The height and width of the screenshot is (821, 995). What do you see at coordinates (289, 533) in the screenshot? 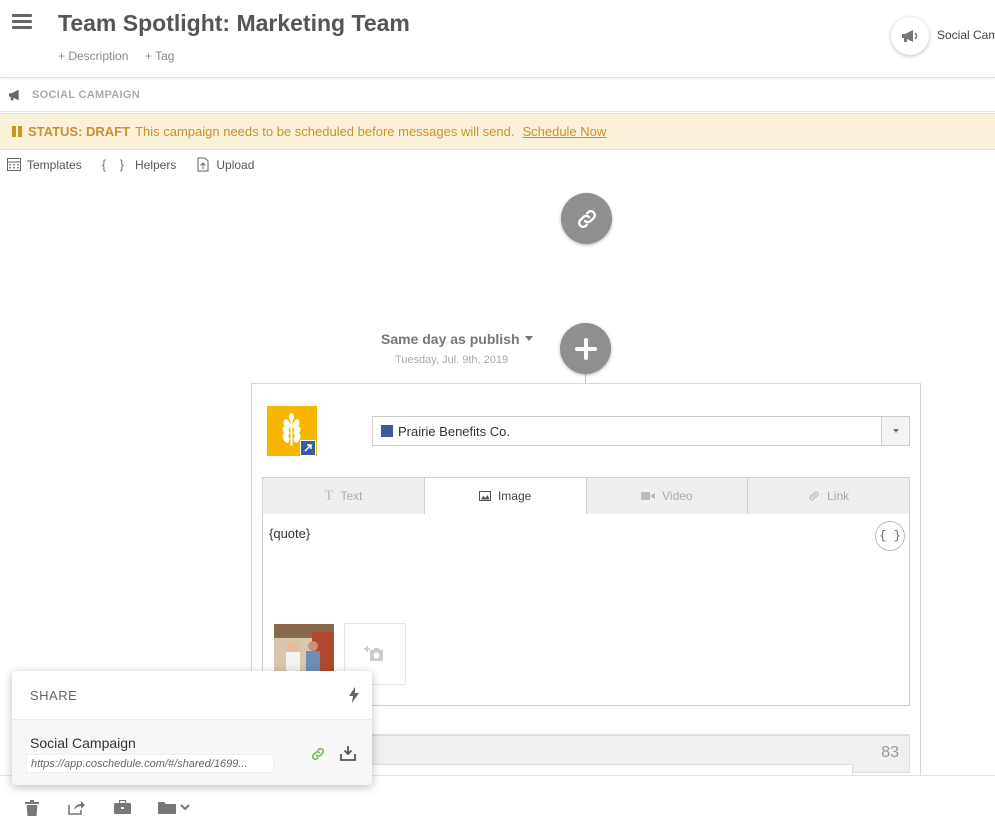
I see `message-text: {quote}` at bounding box center [289, 533].